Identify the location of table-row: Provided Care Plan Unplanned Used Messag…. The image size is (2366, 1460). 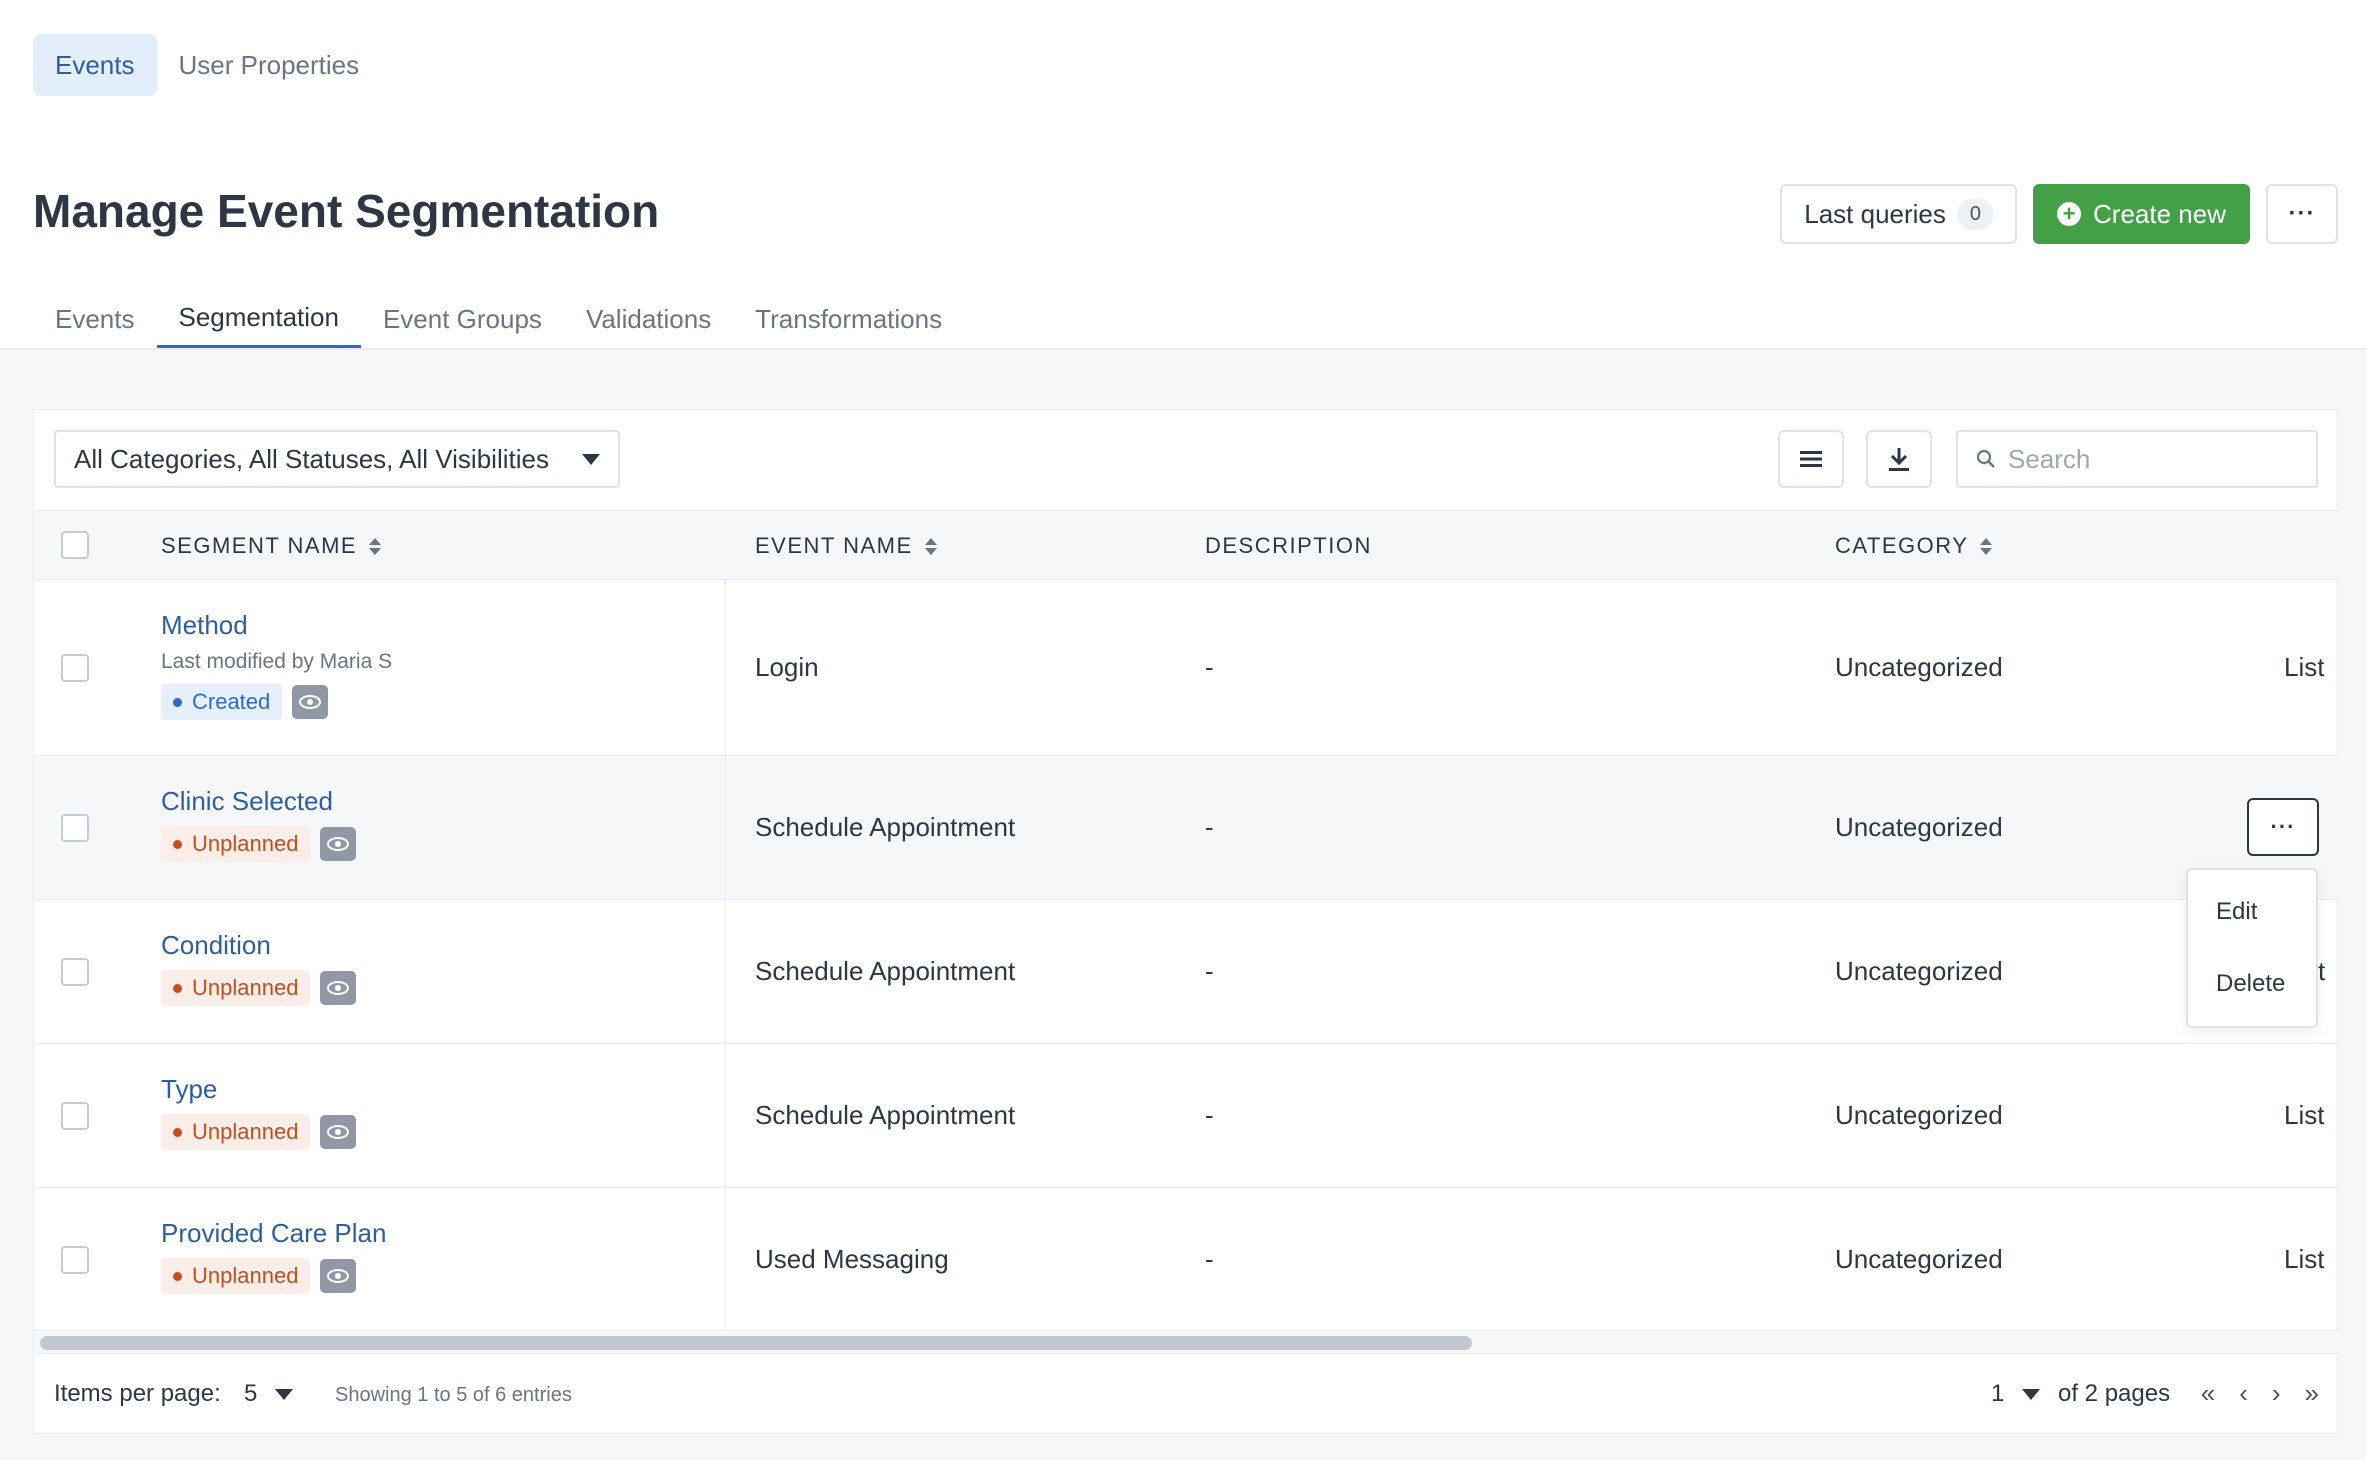
(1186, 1259).